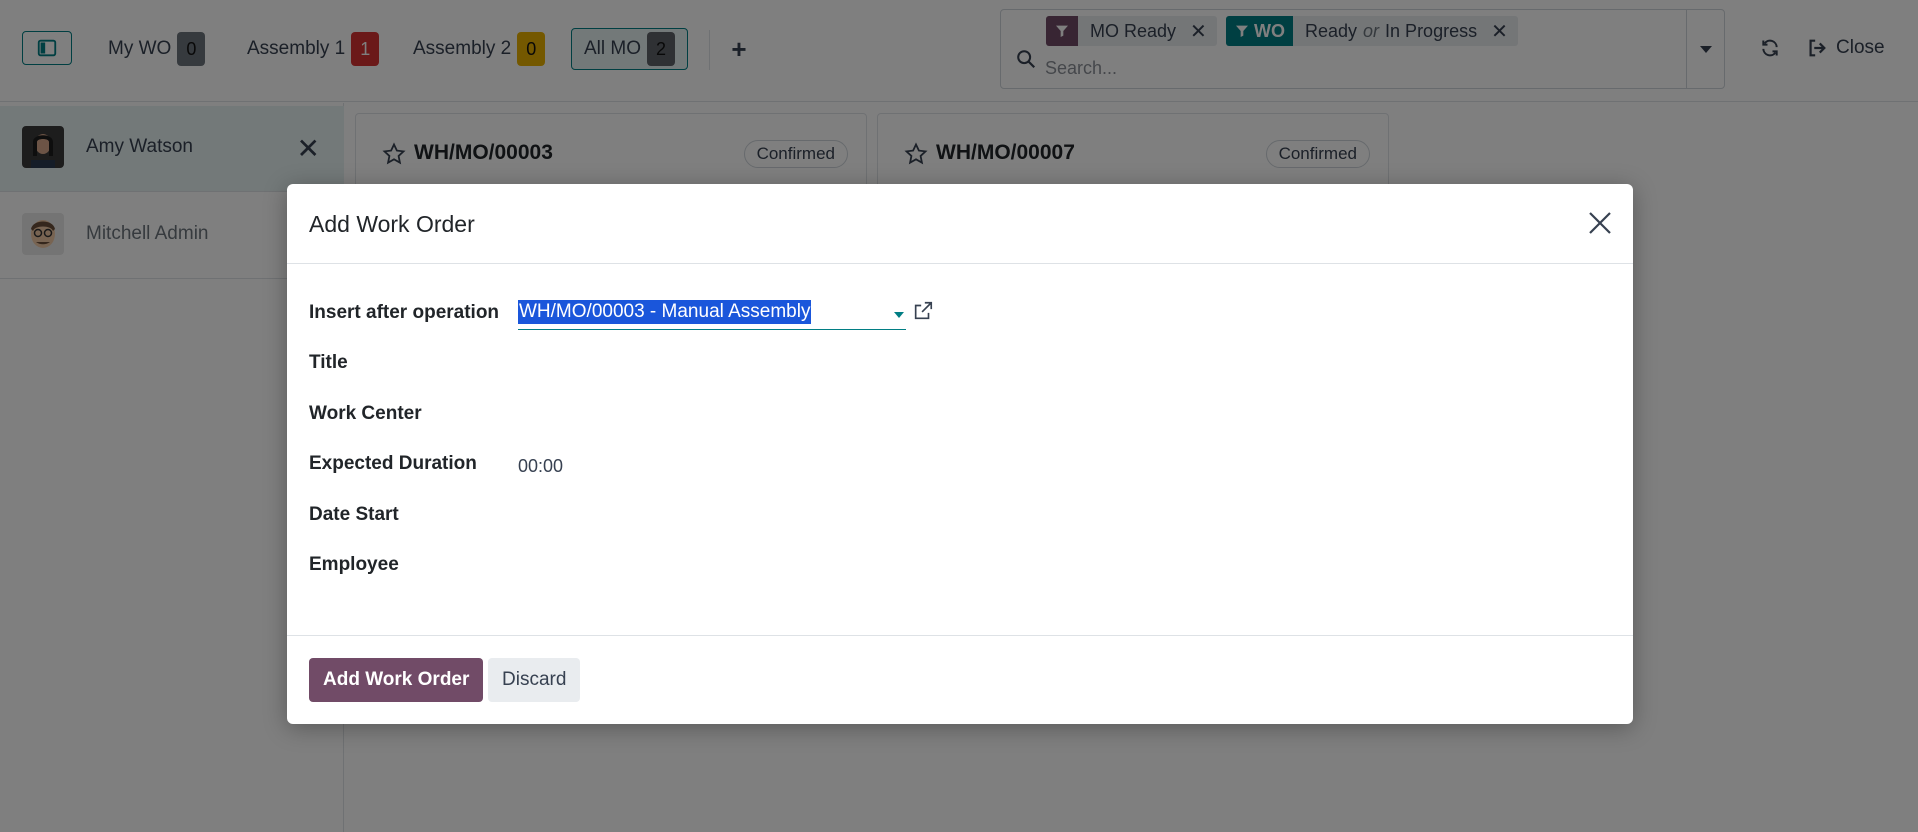 The height and width of the screenshot is (832, 1918). I want to click on add-work-order-button: Add Work Order, so click(396, 680).